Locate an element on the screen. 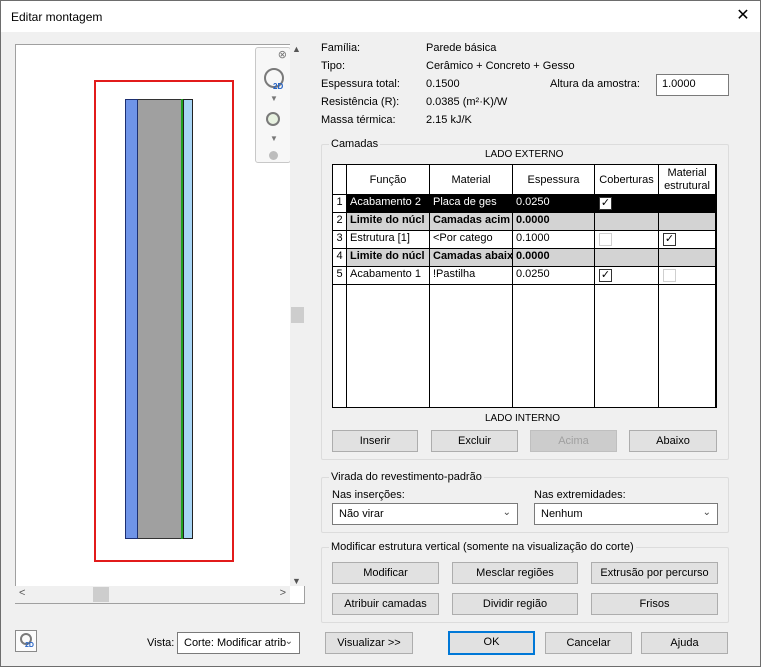 The width and height of the screenshot is (761, 667). extremidades-value: Nenhum is located at coordinates (562, 514).